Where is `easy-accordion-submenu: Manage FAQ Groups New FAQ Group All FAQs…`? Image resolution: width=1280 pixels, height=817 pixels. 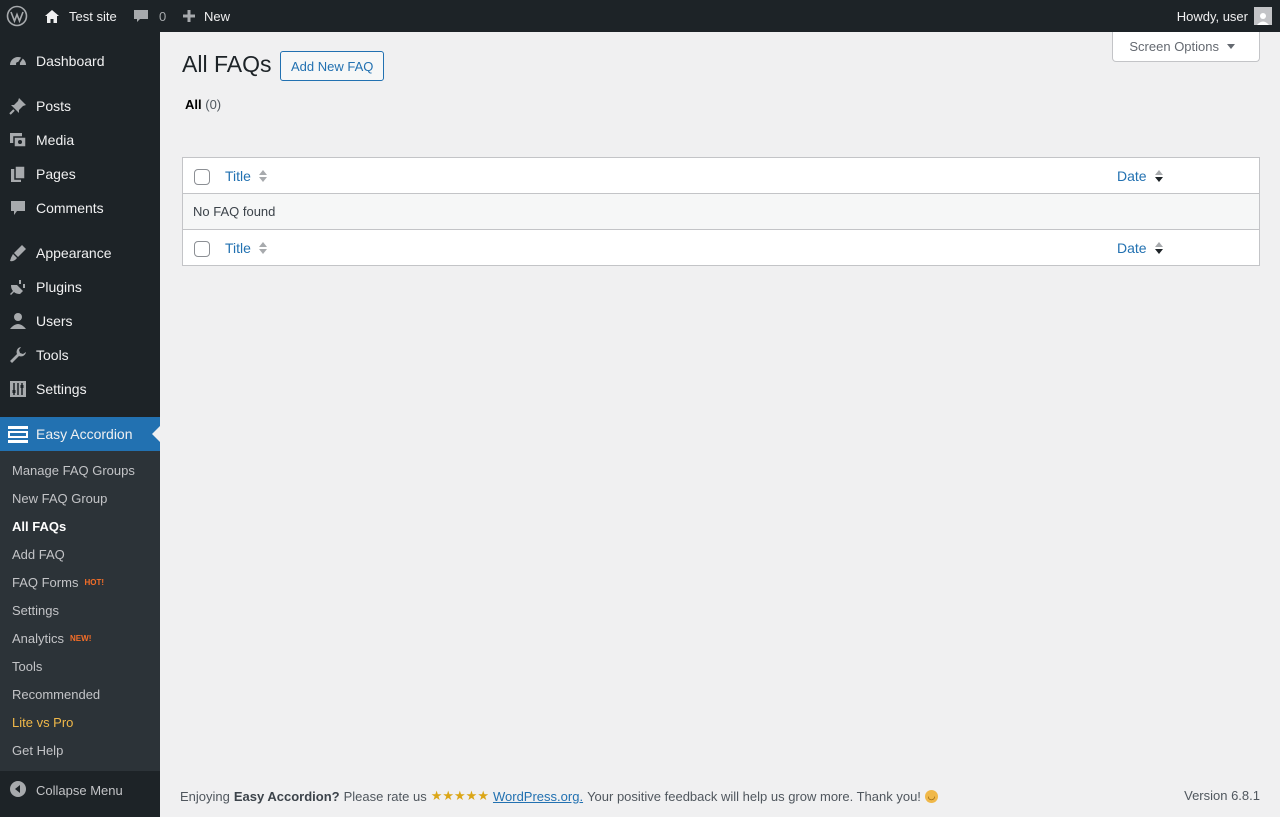
easy-accordion-submenu: Manage FAQ Groups New FAQ Group All FAQs… is located at coordinates (80, 611).